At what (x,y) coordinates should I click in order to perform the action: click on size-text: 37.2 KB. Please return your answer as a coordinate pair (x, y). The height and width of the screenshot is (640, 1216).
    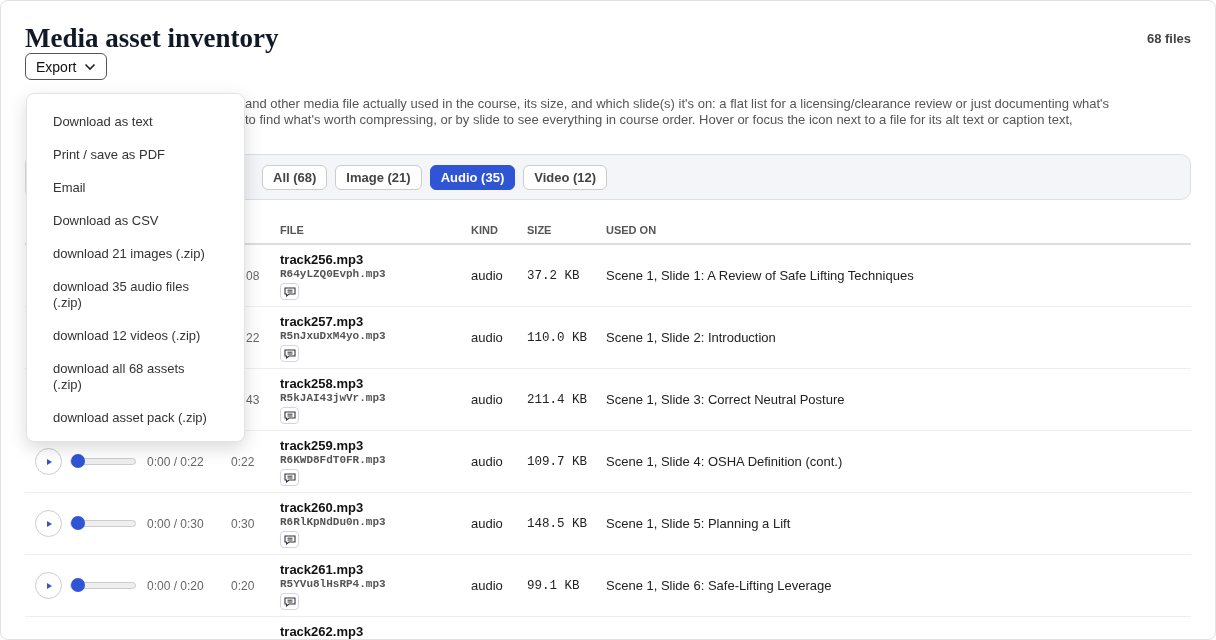
    Looking at the image, I should click on (553, 275).